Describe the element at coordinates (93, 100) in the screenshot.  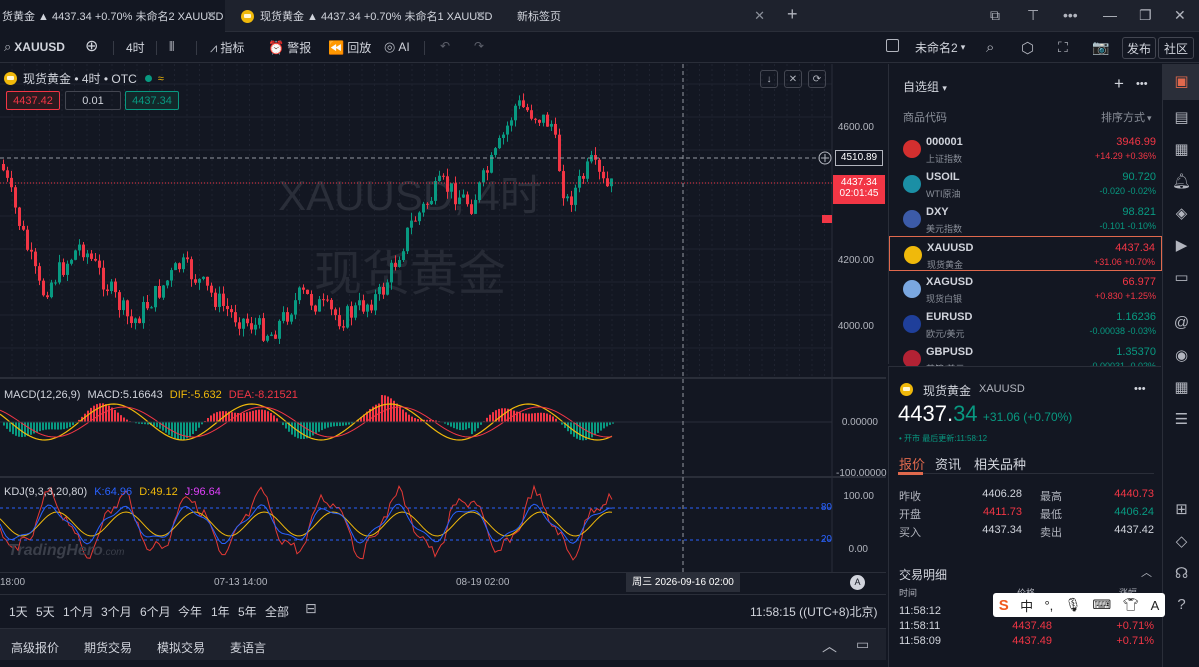
I see `quantity-input: 0.01` at that location.